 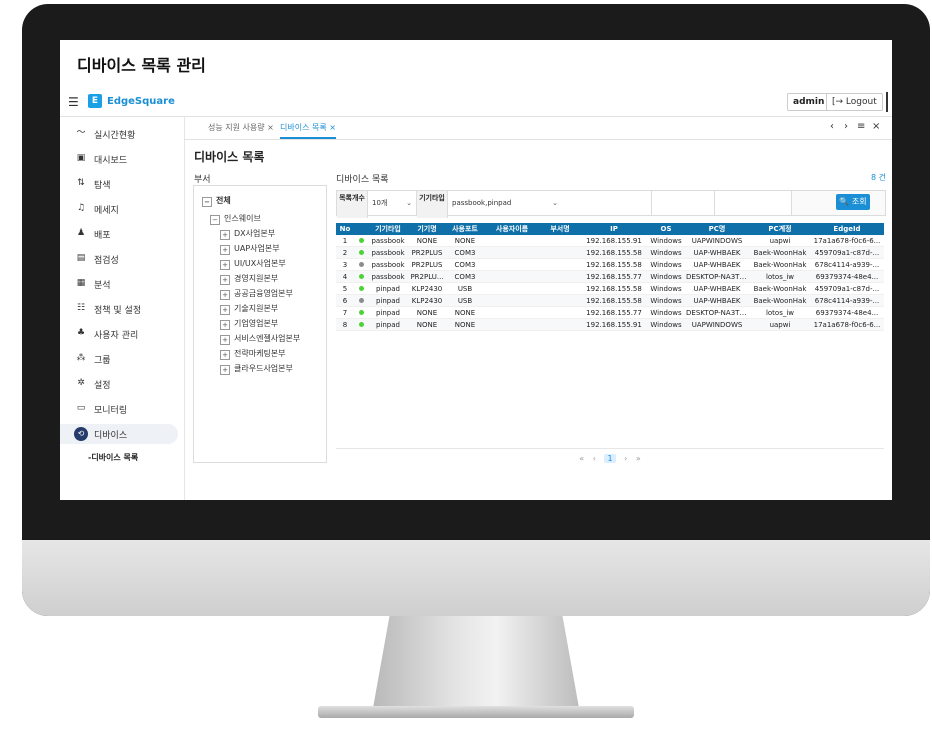 I want to click on search-button: 🔍 조회, so click(x=853, y=202).